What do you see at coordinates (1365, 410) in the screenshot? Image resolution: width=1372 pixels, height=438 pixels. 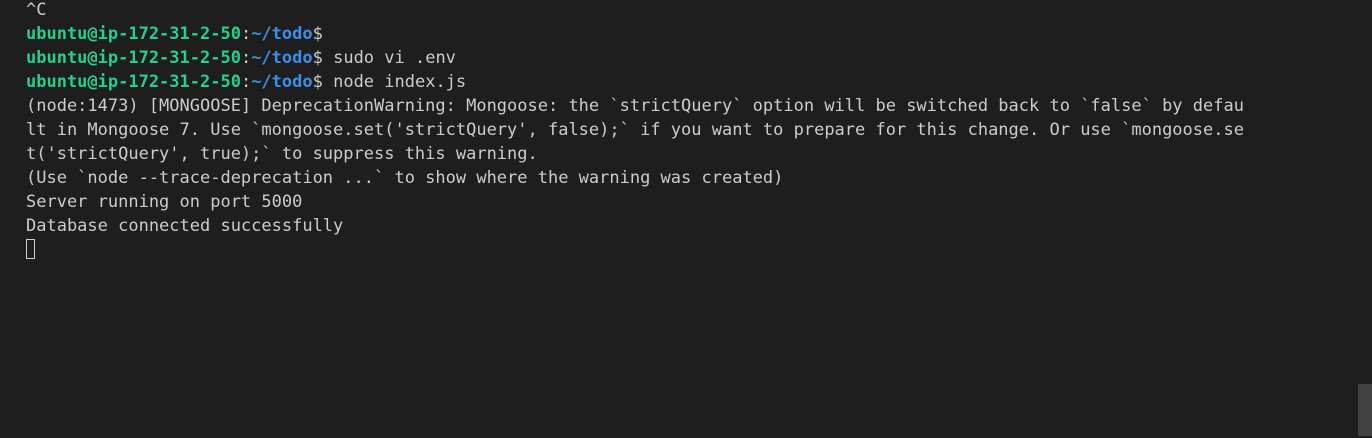 I see `scrollbar-thumb` at bounding box center [1365, 410].